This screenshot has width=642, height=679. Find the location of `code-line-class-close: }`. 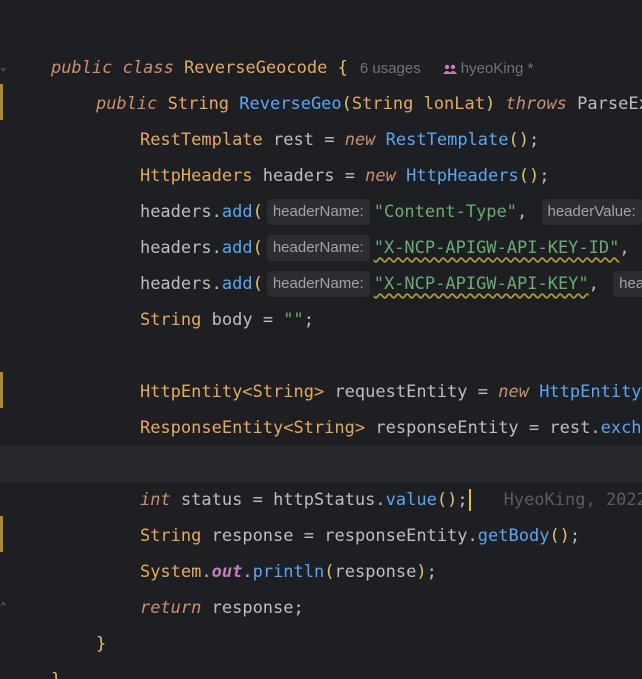

code-line-class-close: } is located at coordinates (321, 652).